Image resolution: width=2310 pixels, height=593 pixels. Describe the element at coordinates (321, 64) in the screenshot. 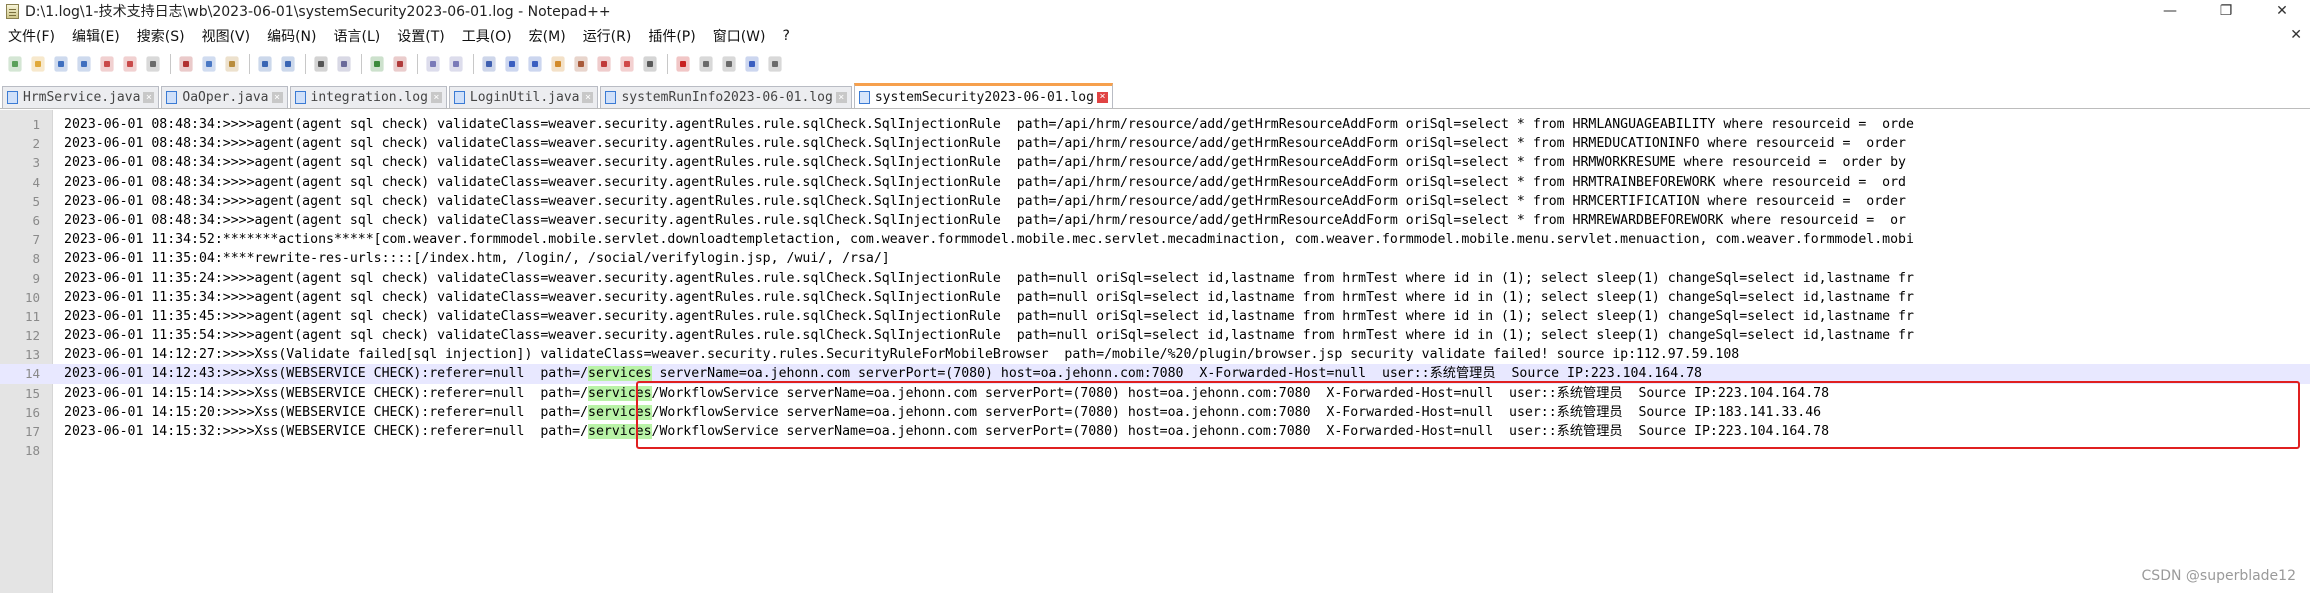

I see `find-icon` at that location.